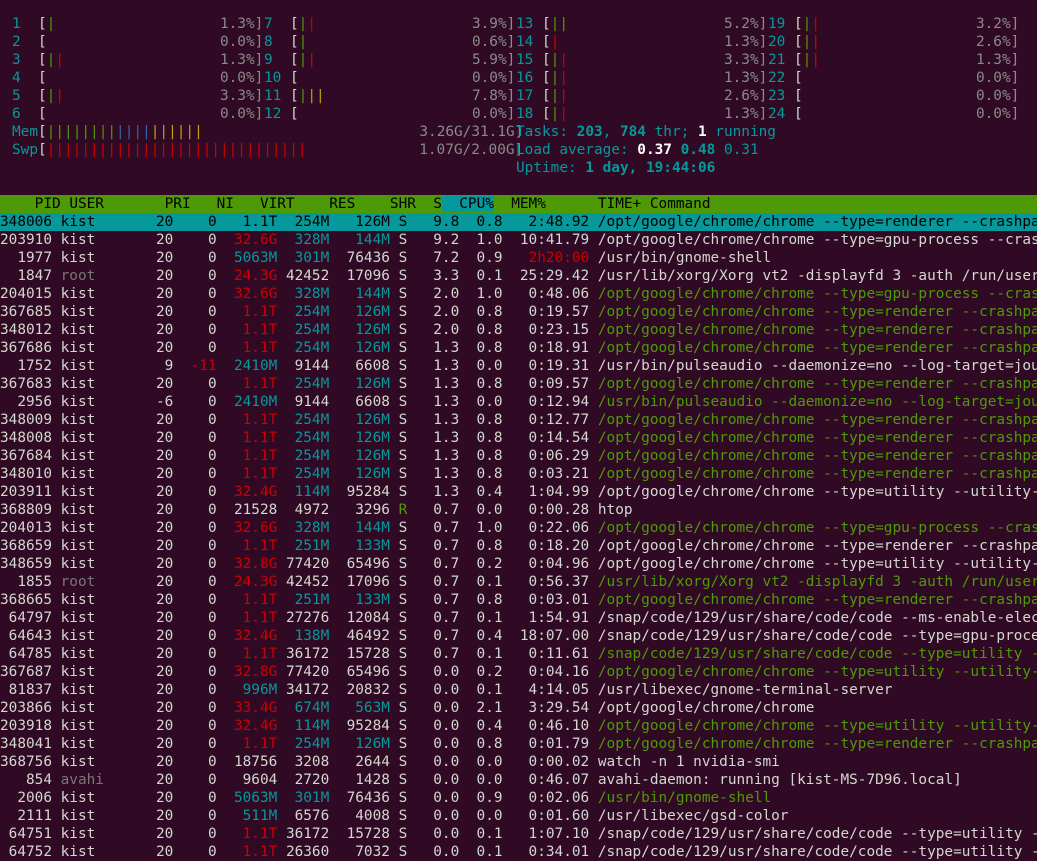  Describe the element at coordinates (108, 204) in the screenshot. I see `column-header-user: USER` at that location.